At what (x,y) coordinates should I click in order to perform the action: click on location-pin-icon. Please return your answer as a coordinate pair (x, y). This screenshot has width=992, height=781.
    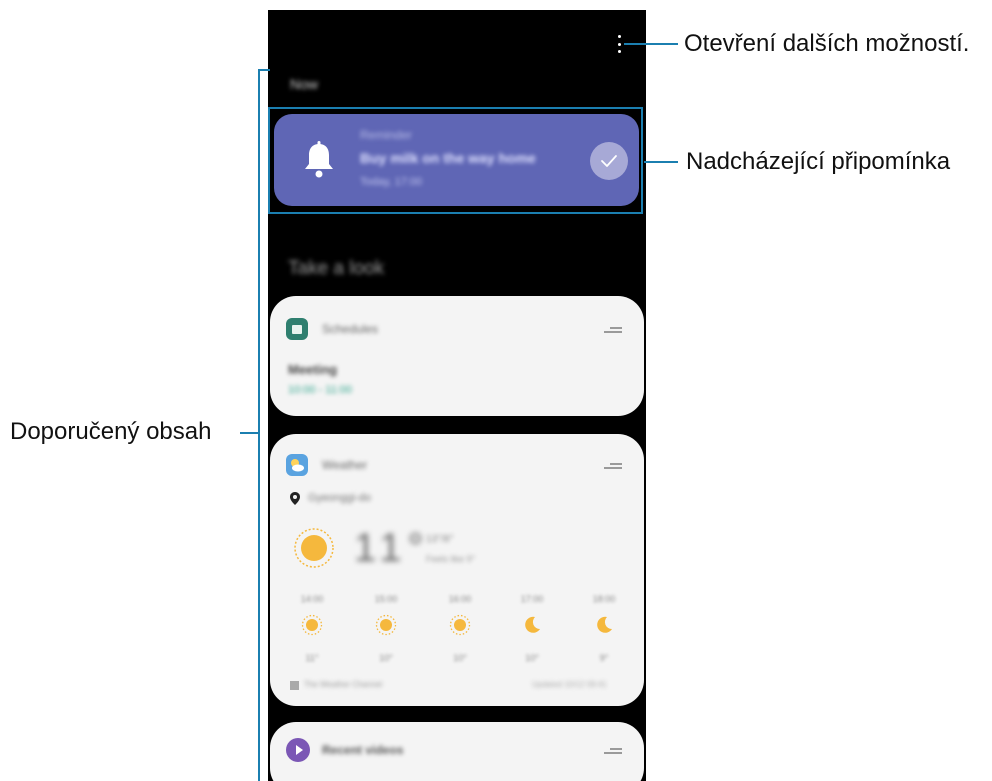
    Looking at the image, I should click on (295, 498).